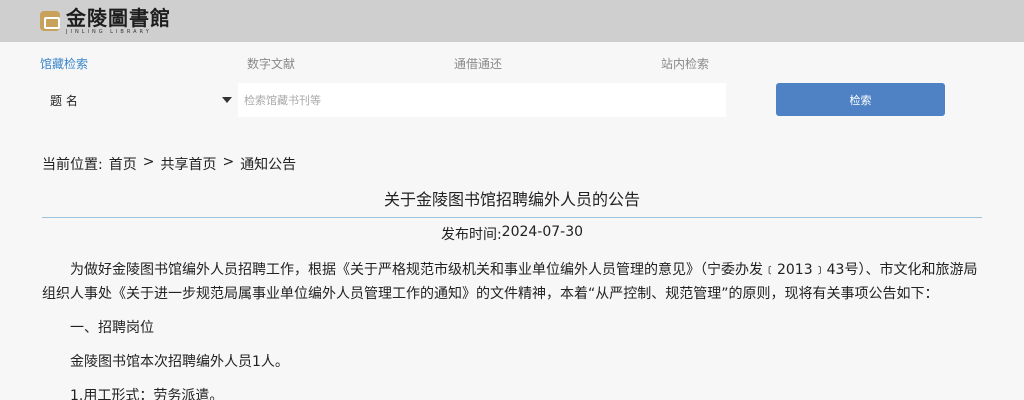 This screenshot has width=1024, height=400. Describe the element at coordinates (64, 100) in the screenshot. I see `search-field-value: 题 名` at that location.